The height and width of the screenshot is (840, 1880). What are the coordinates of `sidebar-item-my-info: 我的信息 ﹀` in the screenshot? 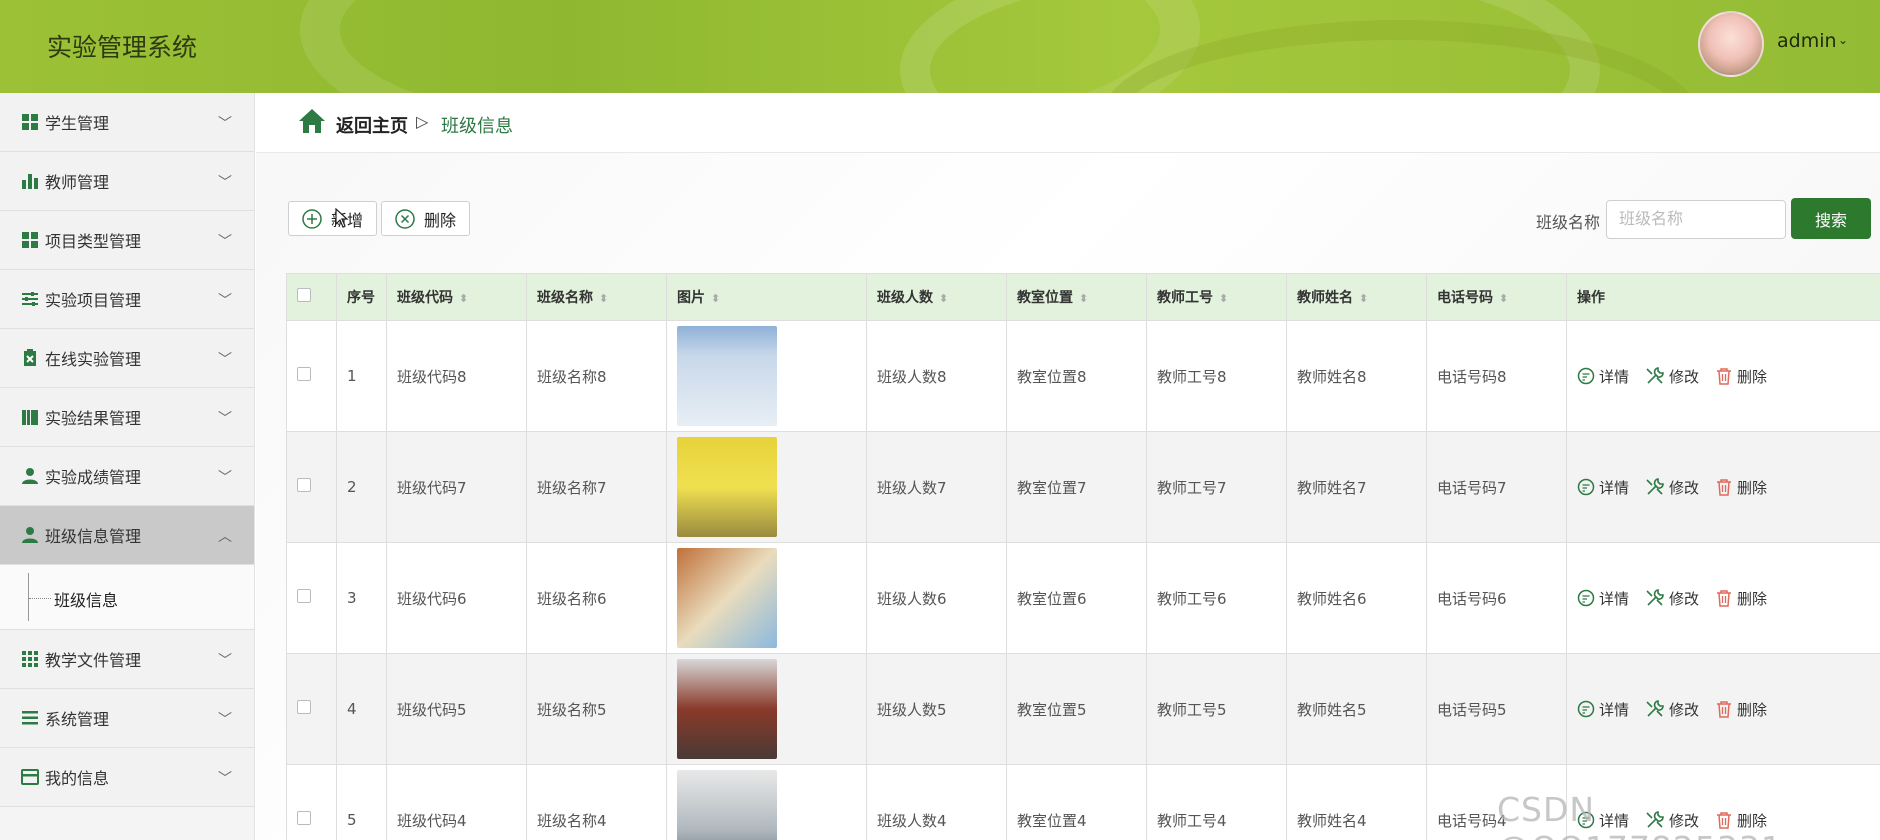 It's located at (127, 777).